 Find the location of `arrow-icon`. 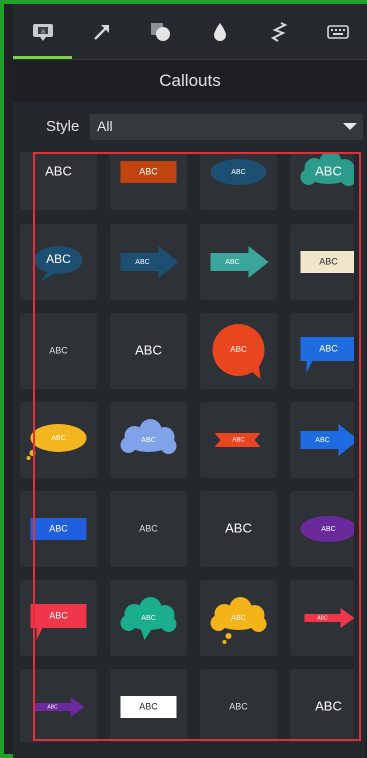

arrow-icon is located at coordinates (102, 32).